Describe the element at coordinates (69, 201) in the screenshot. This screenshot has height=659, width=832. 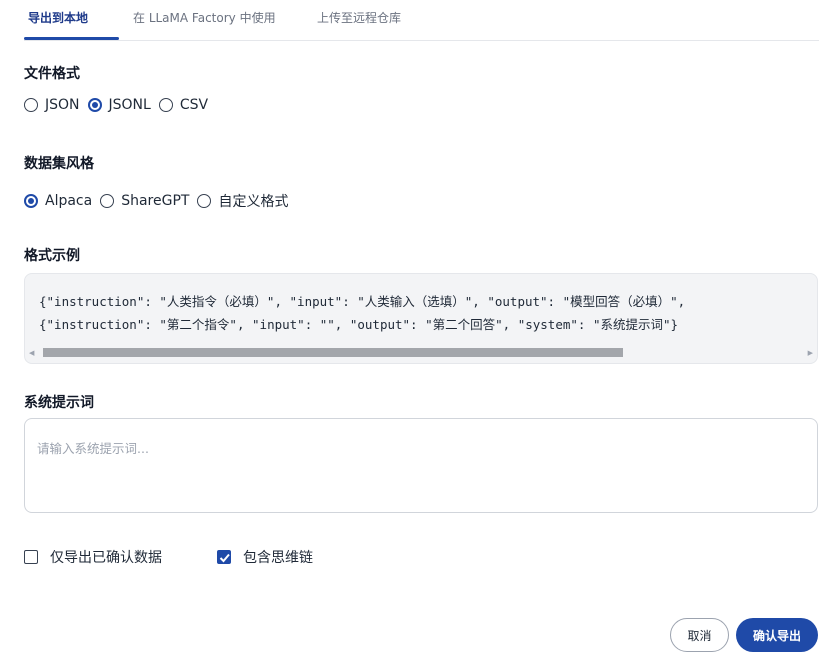
I see `radio-alpaca-label: Alpaca` at that location.